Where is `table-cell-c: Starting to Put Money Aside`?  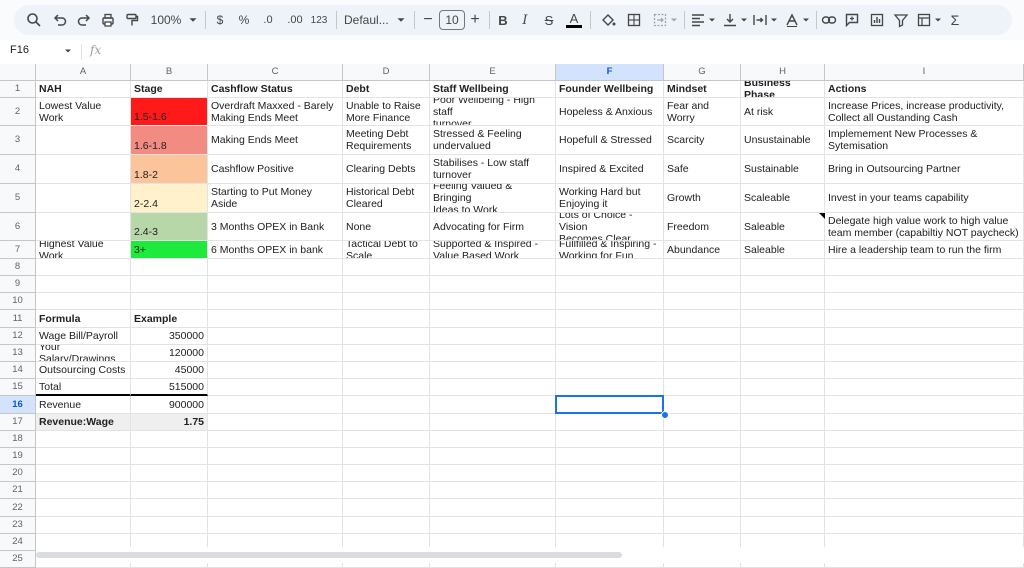 table-cell-c: Starting to Put Money Aside is located at coordinates (275, 198).